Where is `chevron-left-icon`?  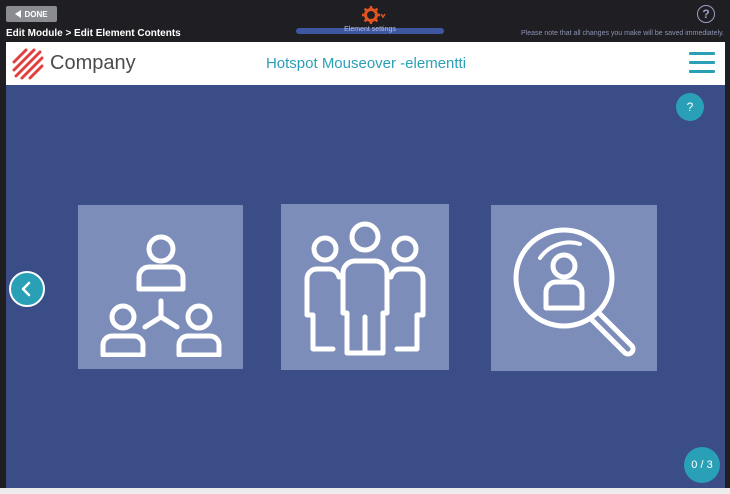
chevron-left-icon is located at coordinates (26, 289).